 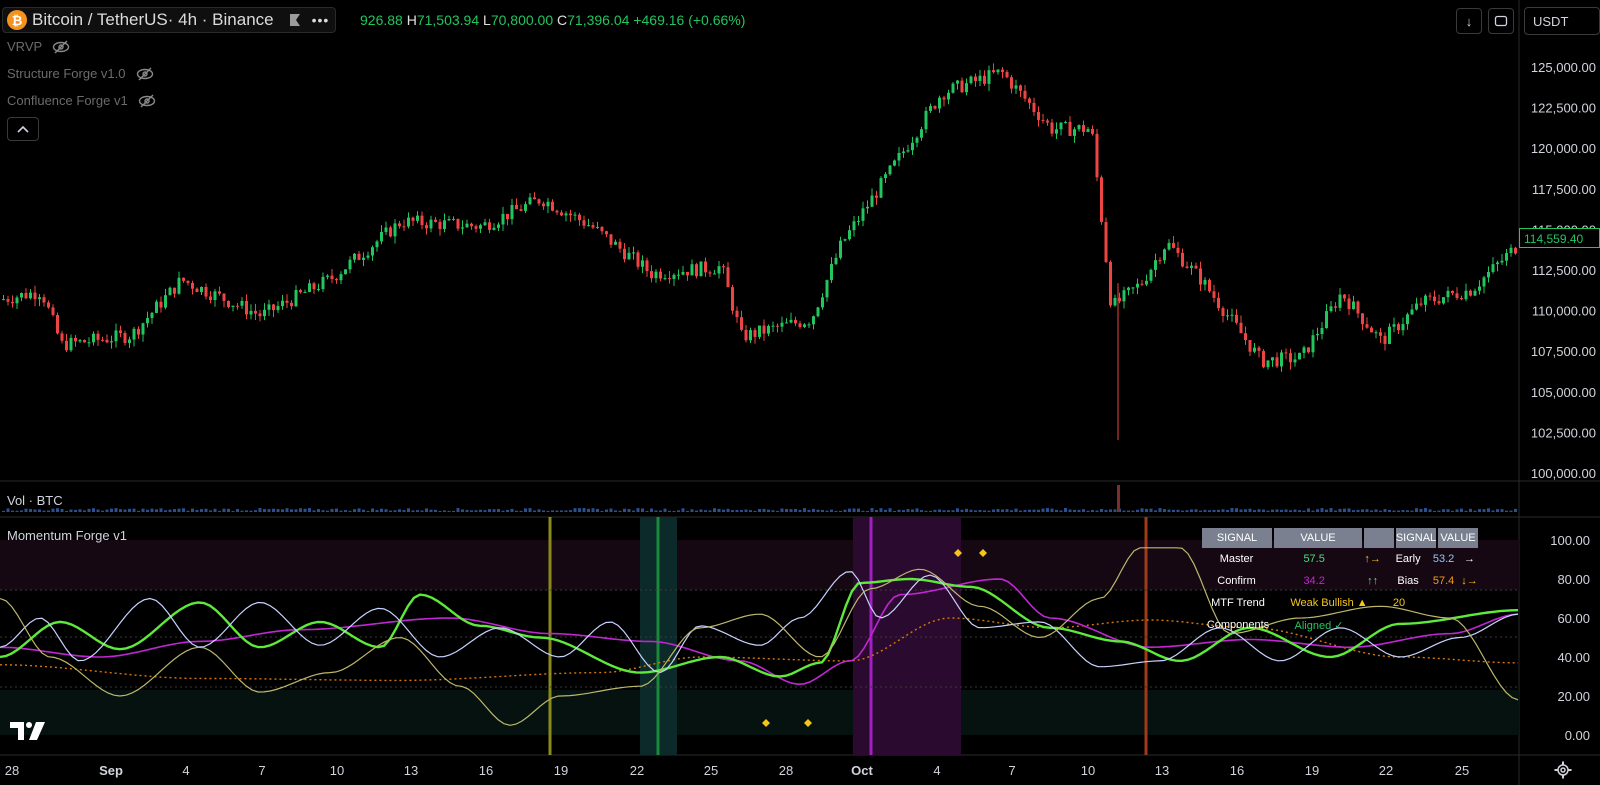 What do you see at coordinates (80, 73) in the screenshot?
I see `indicator-structure-forge: Structure Forge v1.0` at bounding box center [80, 73].